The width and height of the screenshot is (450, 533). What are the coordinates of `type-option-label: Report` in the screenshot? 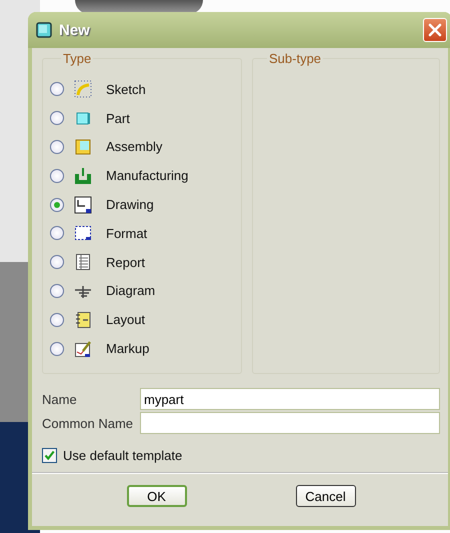 It's located at (126, 262).